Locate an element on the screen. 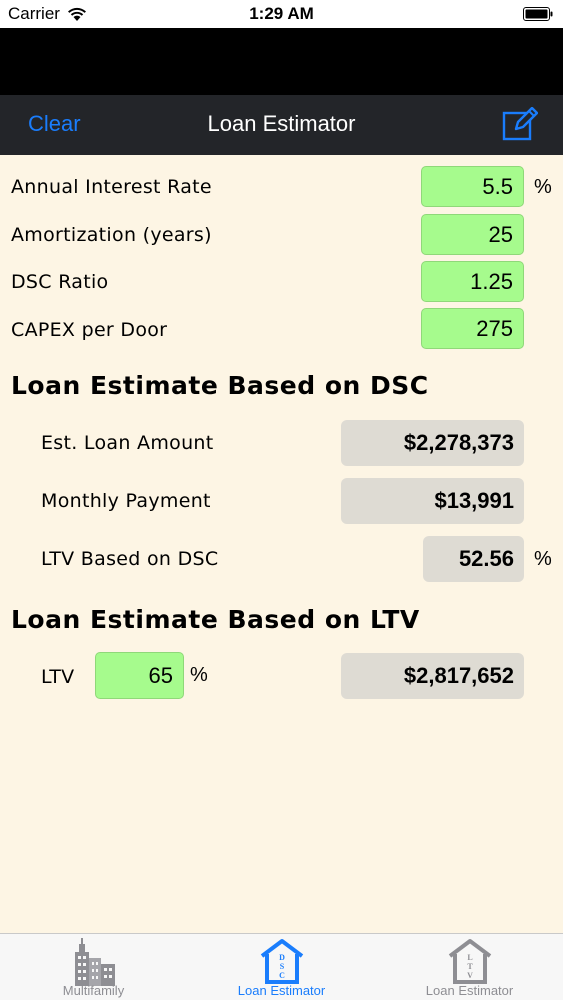 The height and width of the screenshot is (1000, 563). tab-loan-estimator-ltv: L T V Loan Estimator is located at coordinates (469, 967).